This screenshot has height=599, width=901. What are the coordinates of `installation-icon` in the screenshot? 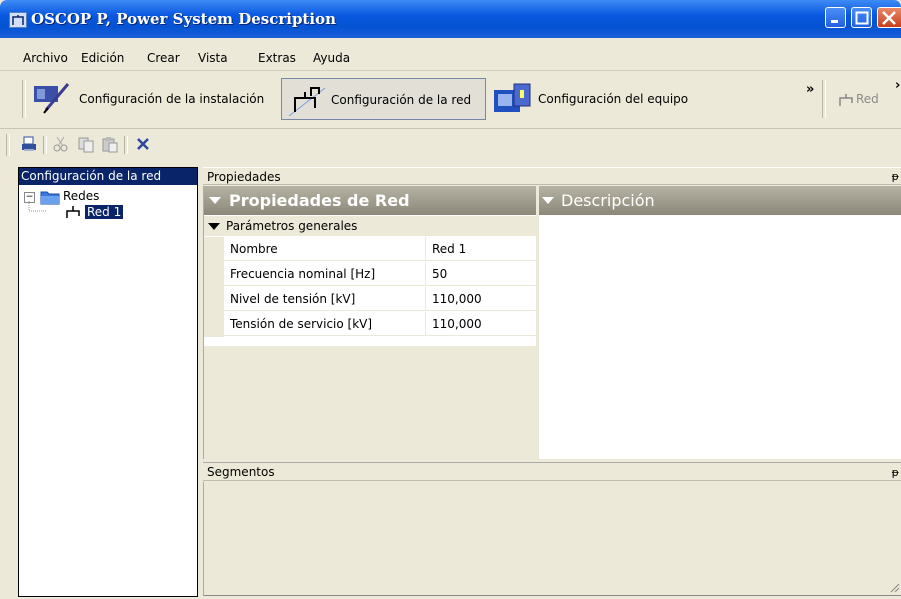 It's located at (52, 98).